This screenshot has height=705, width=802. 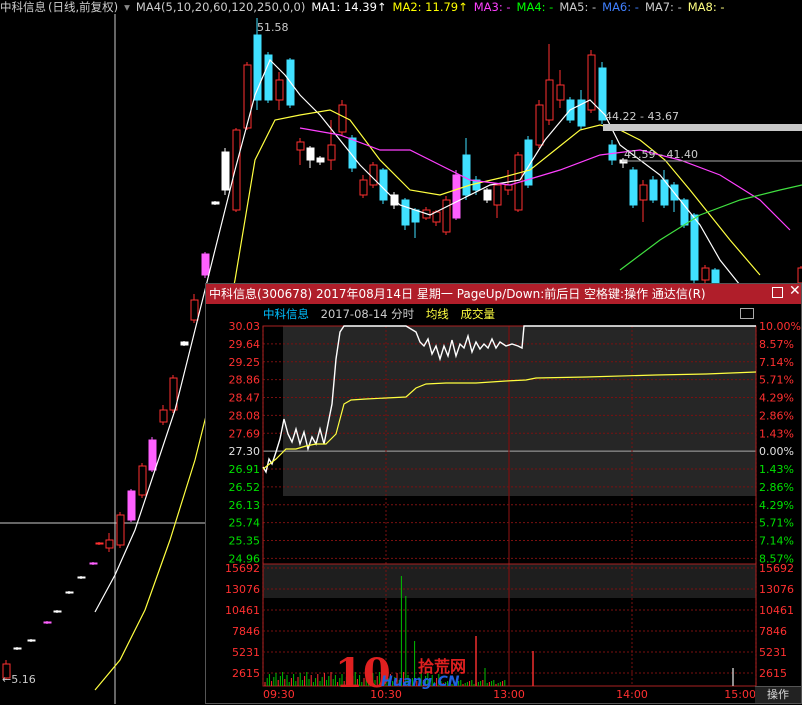 I want to click on price-tick: 25.35, so click(x=245, y=541).